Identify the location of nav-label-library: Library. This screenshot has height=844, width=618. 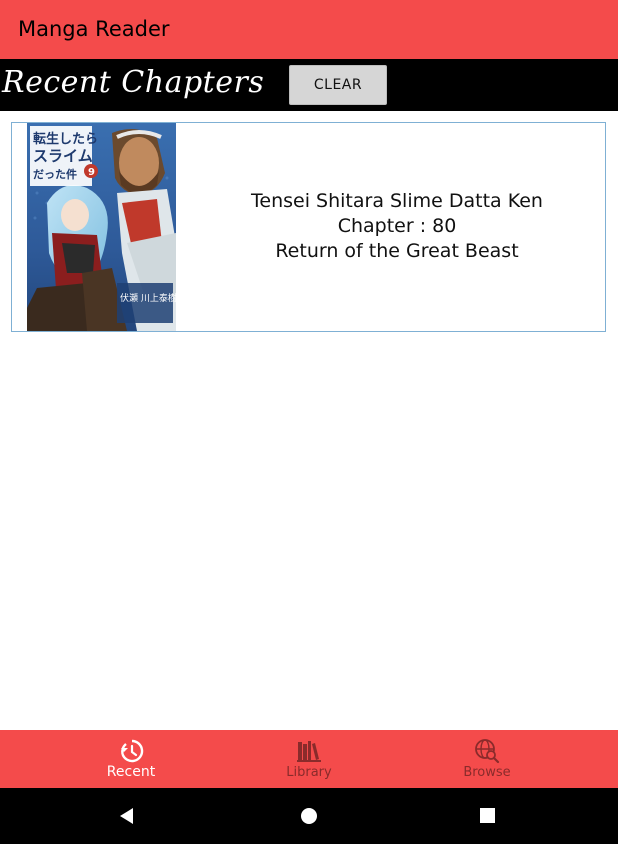
(309, 772).